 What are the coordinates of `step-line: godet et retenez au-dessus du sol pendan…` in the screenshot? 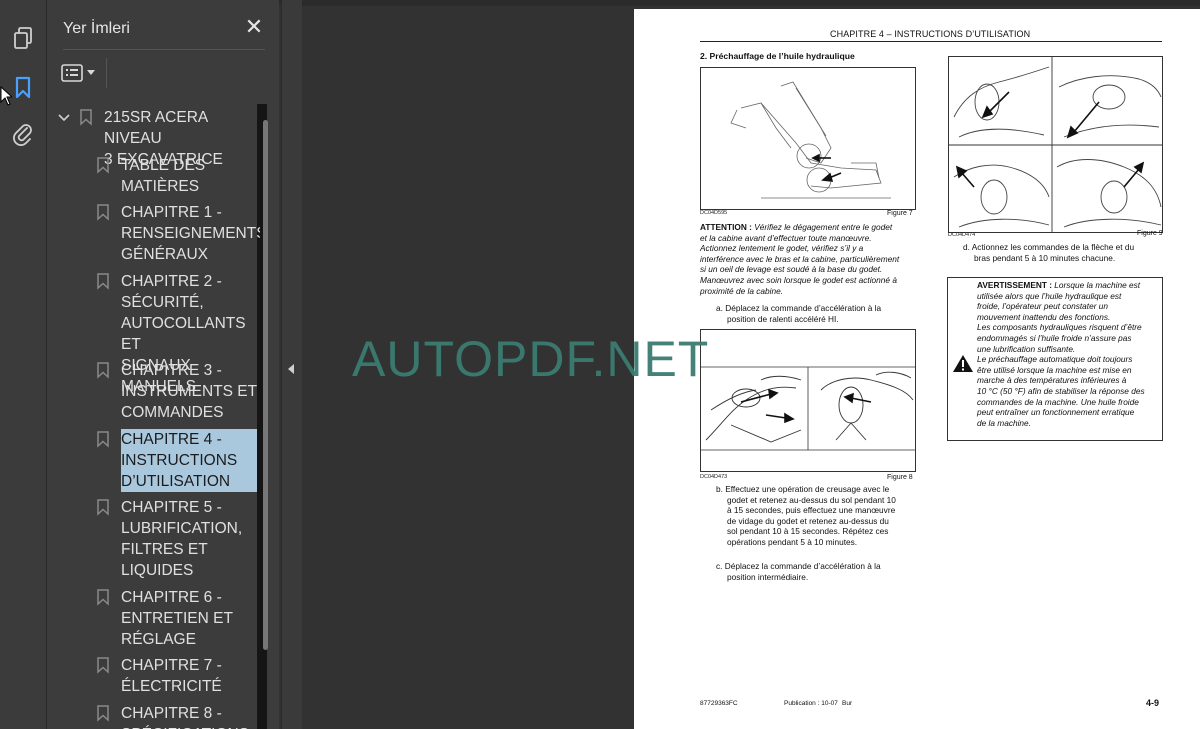 It's located at (811, 499).